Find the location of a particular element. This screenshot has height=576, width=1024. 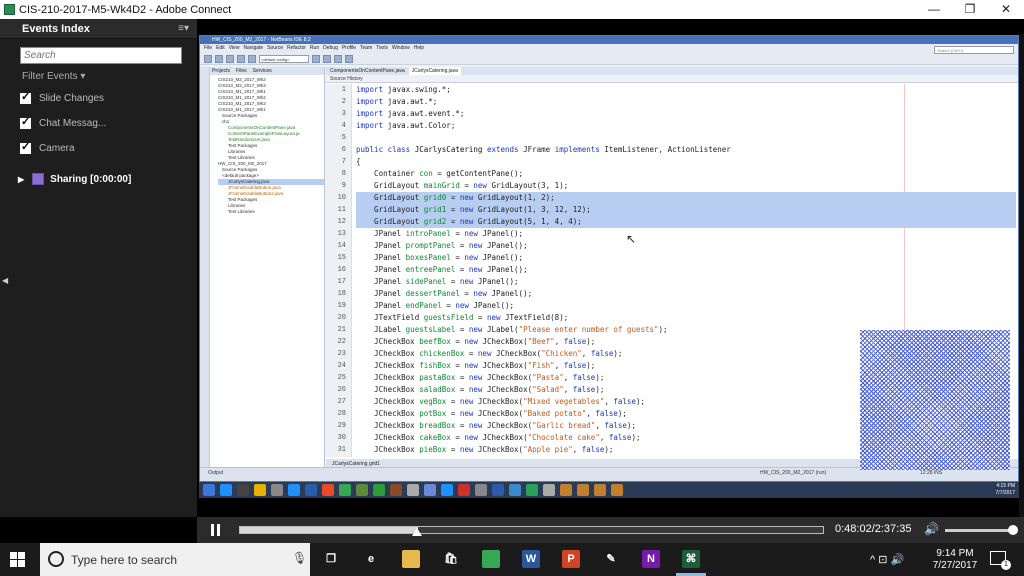

menu-source: Source is located at coordinates (275, 48).